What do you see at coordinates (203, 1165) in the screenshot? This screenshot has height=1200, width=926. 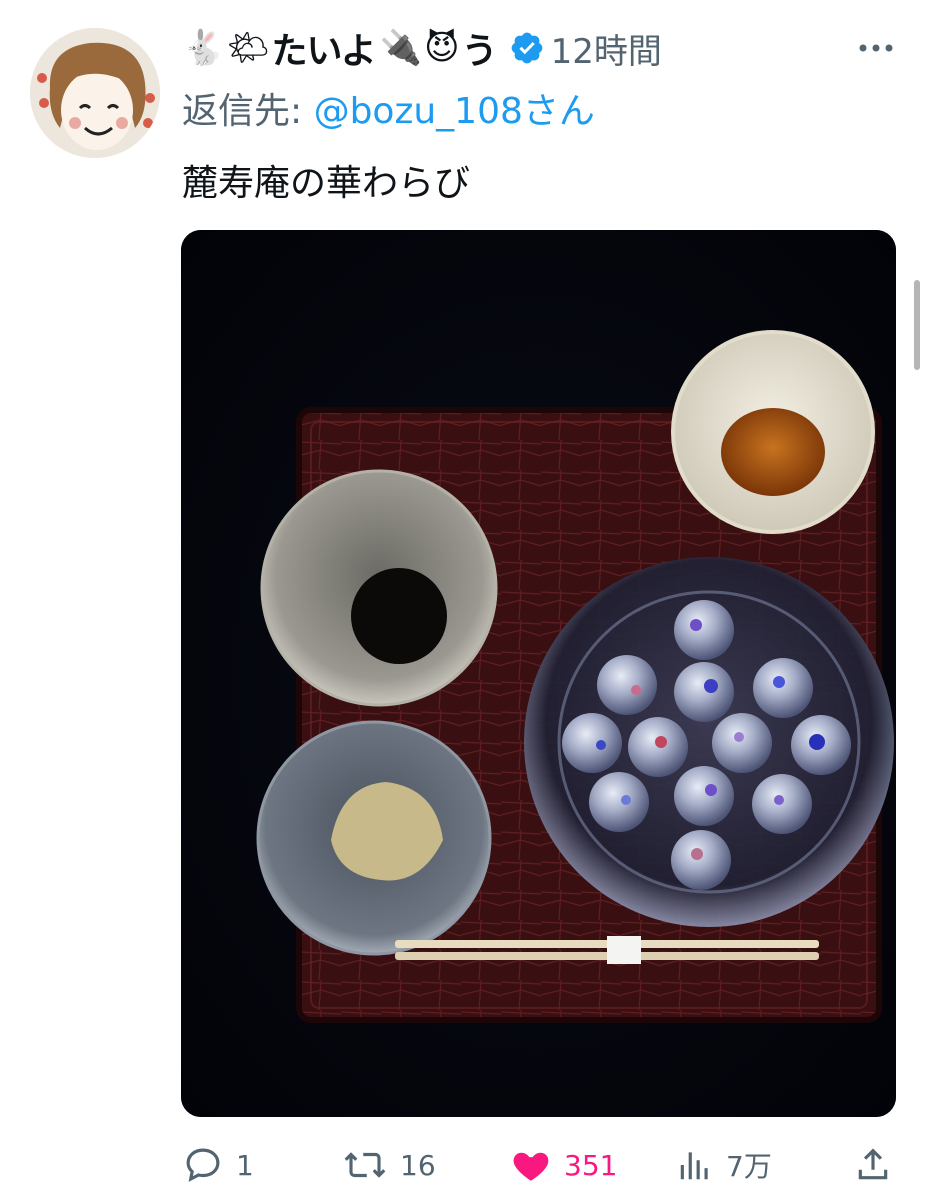 I see `reply-icon` at bounding box center [203, 1165].